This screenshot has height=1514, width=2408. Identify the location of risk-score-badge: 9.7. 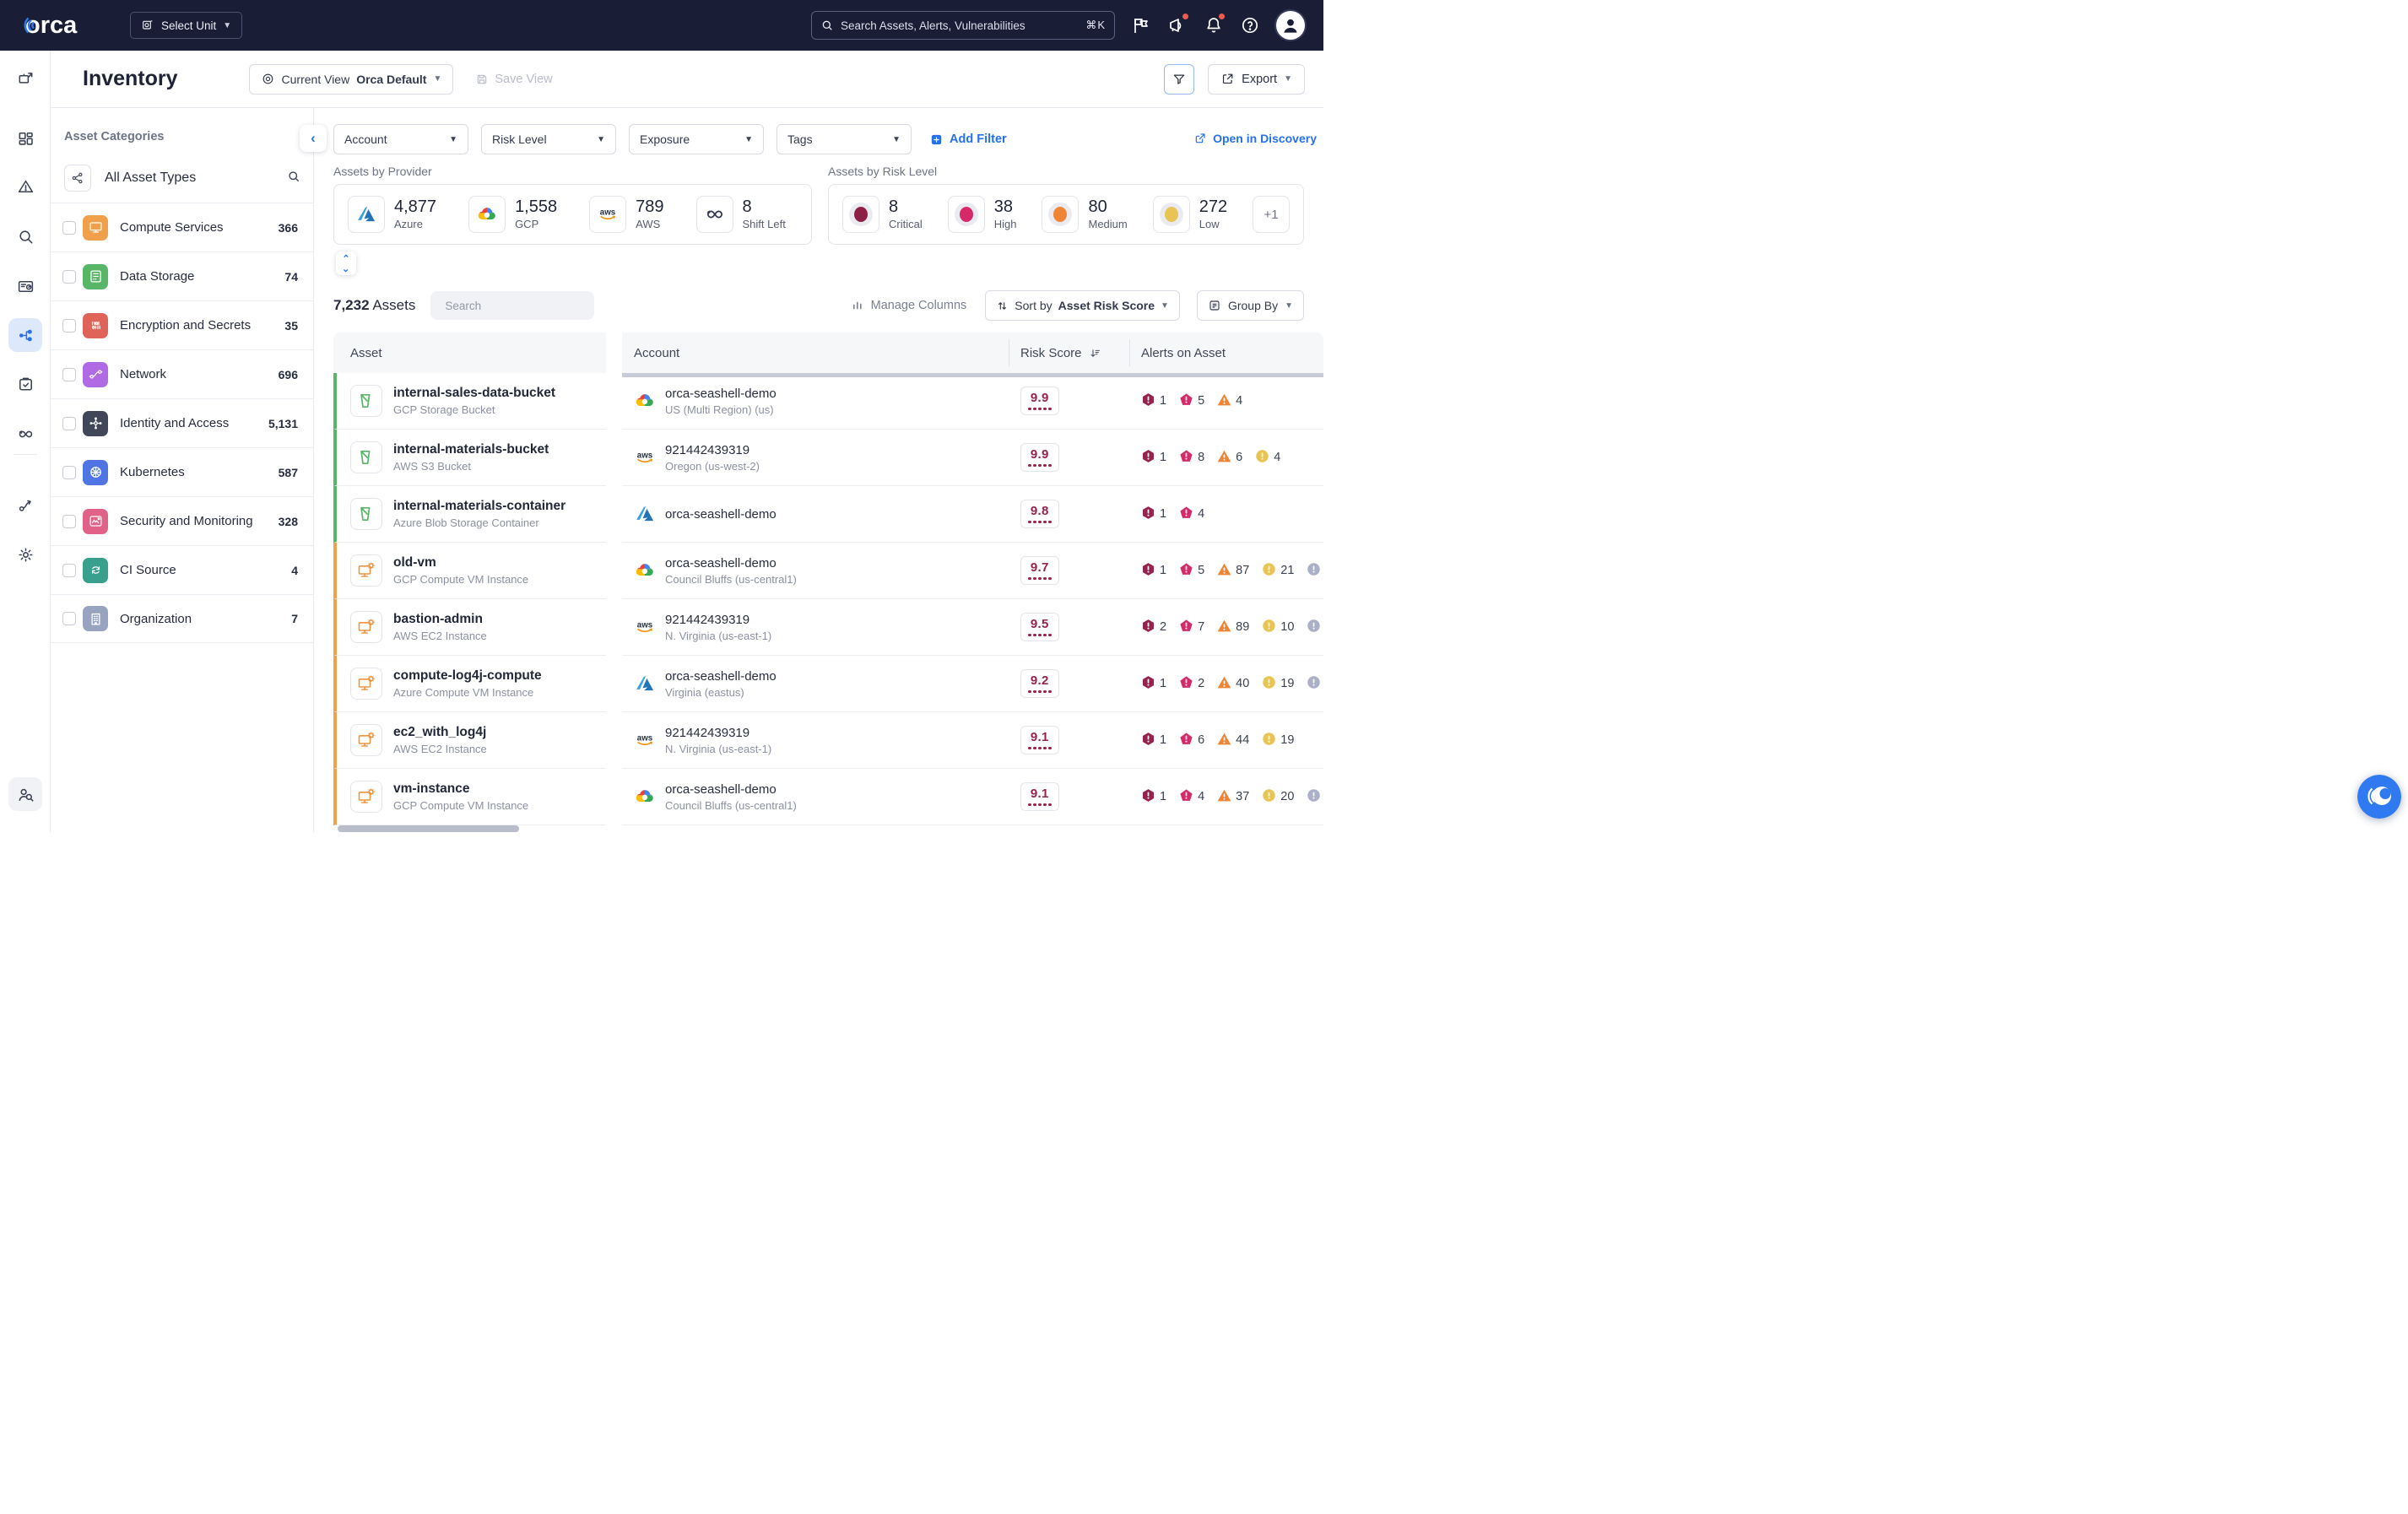
(1039, 570).